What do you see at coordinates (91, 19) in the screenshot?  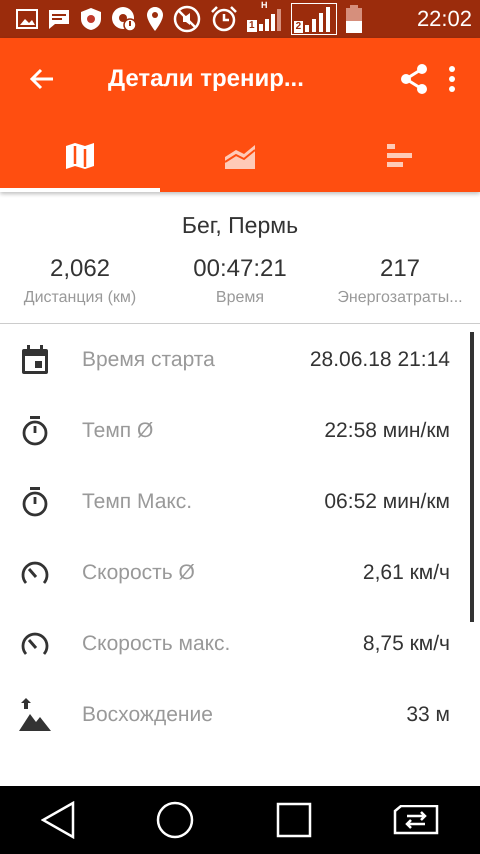 I see `shield-icon` at bounding box center [91, 19].